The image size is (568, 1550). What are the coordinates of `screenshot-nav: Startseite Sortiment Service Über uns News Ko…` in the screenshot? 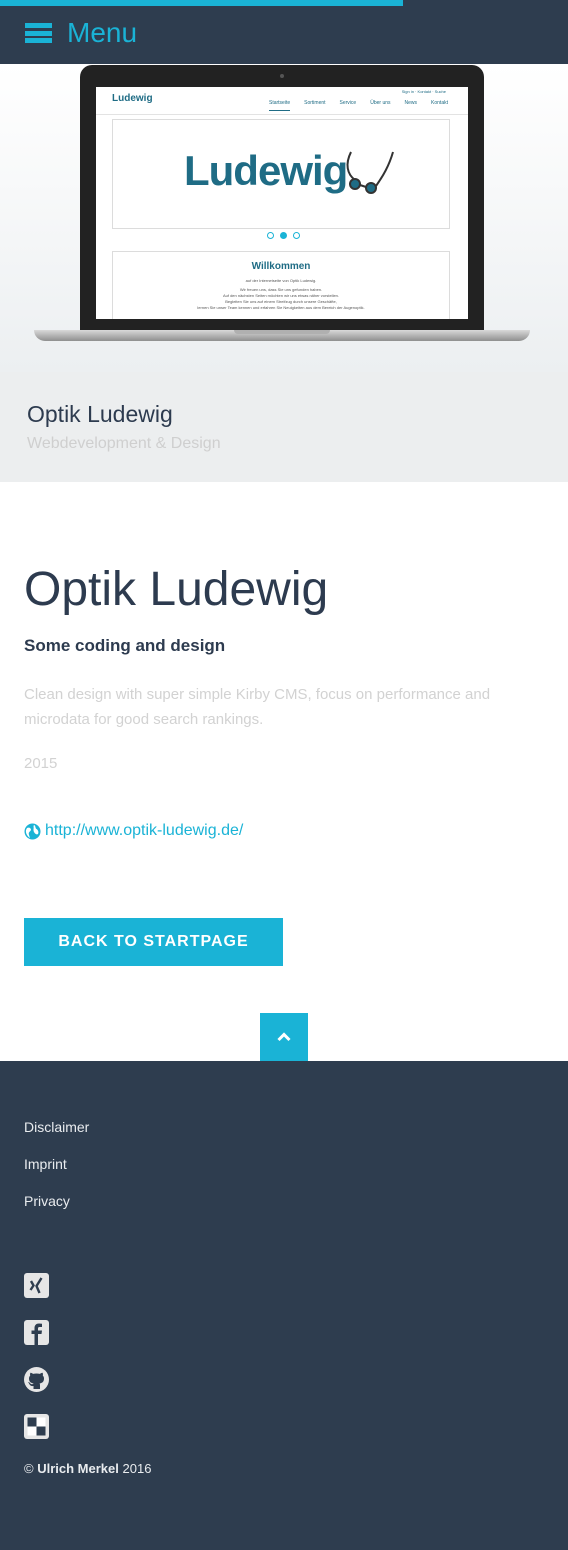 It's located at (351, 105).